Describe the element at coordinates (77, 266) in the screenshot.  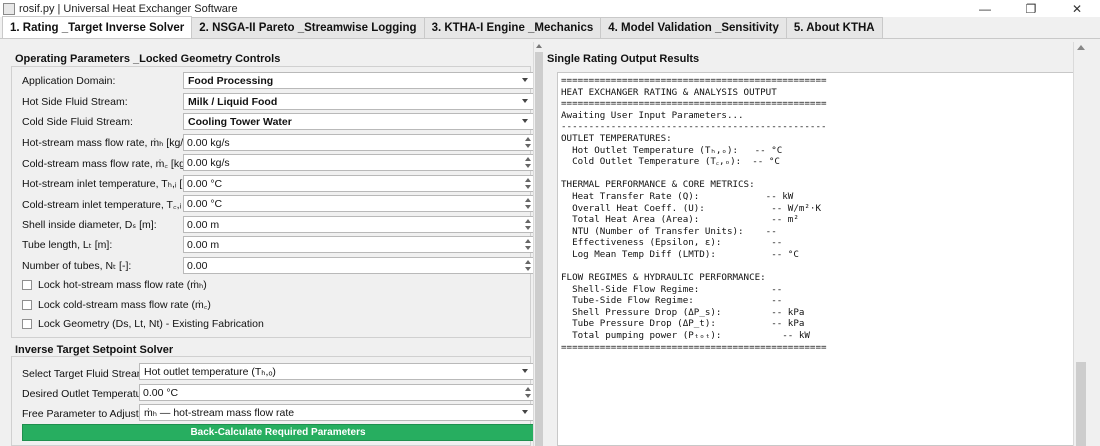
I see `num-tubes-label: Number of tubes, Nₜ [-]:` at that location.